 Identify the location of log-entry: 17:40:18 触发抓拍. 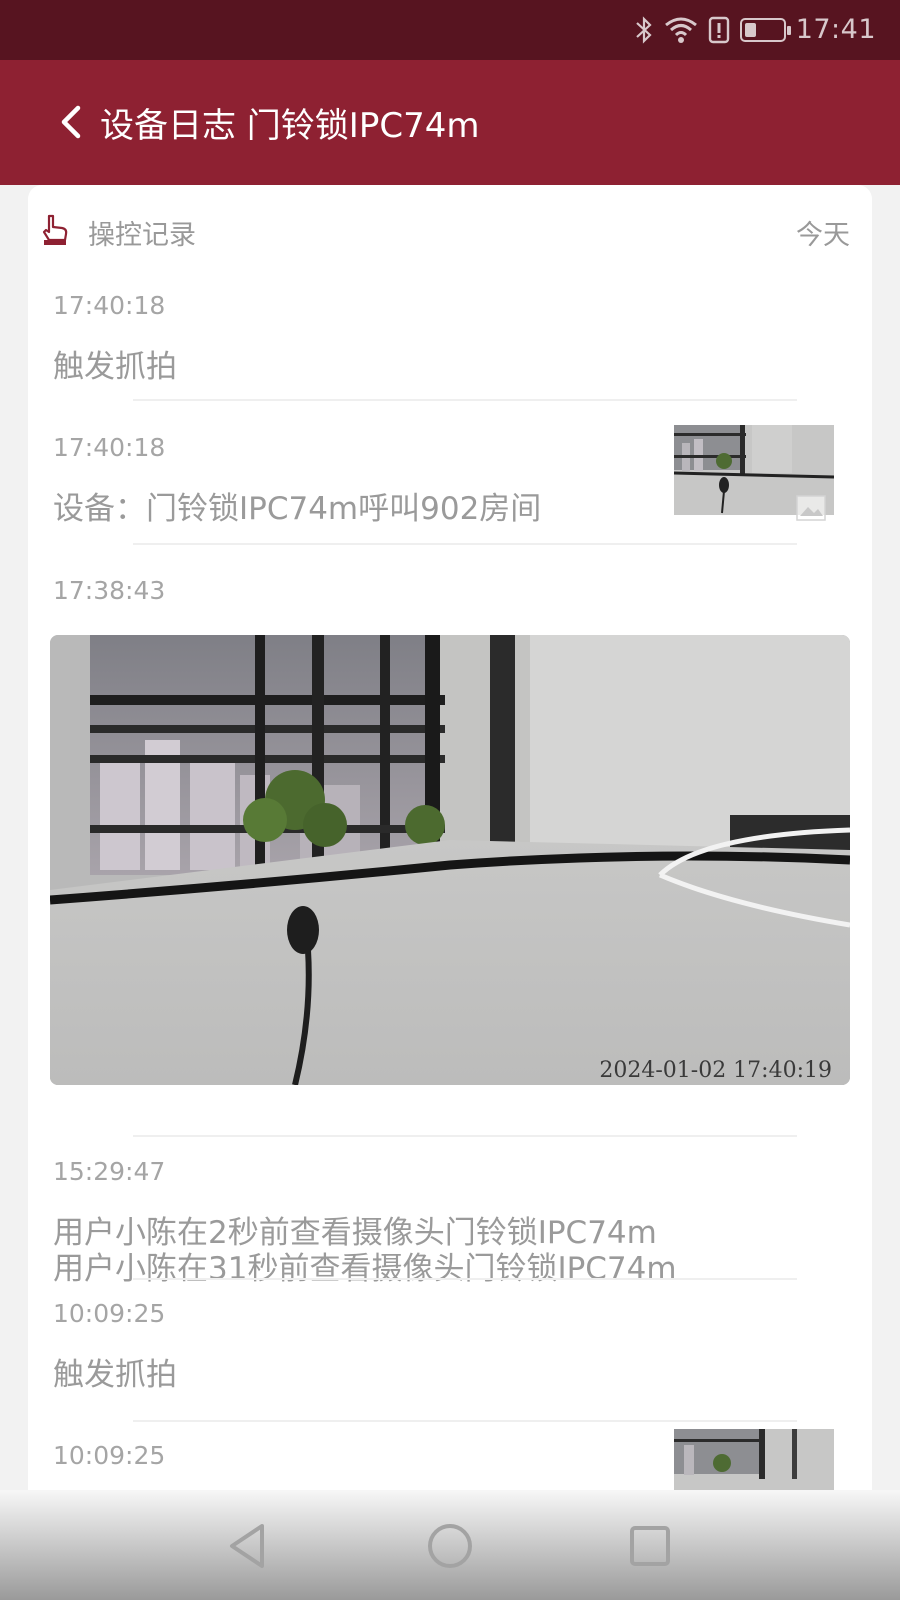
(450, 345).